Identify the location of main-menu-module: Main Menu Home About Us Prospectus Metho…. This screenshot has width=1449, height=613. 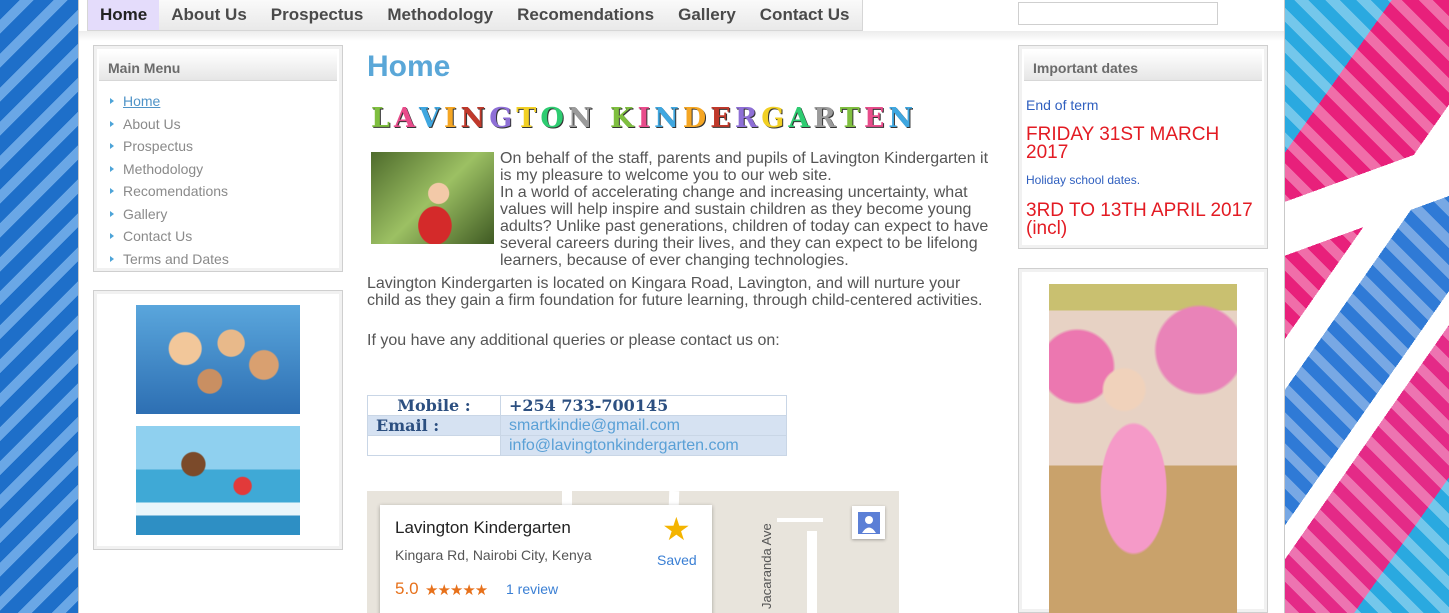
(218, 158).